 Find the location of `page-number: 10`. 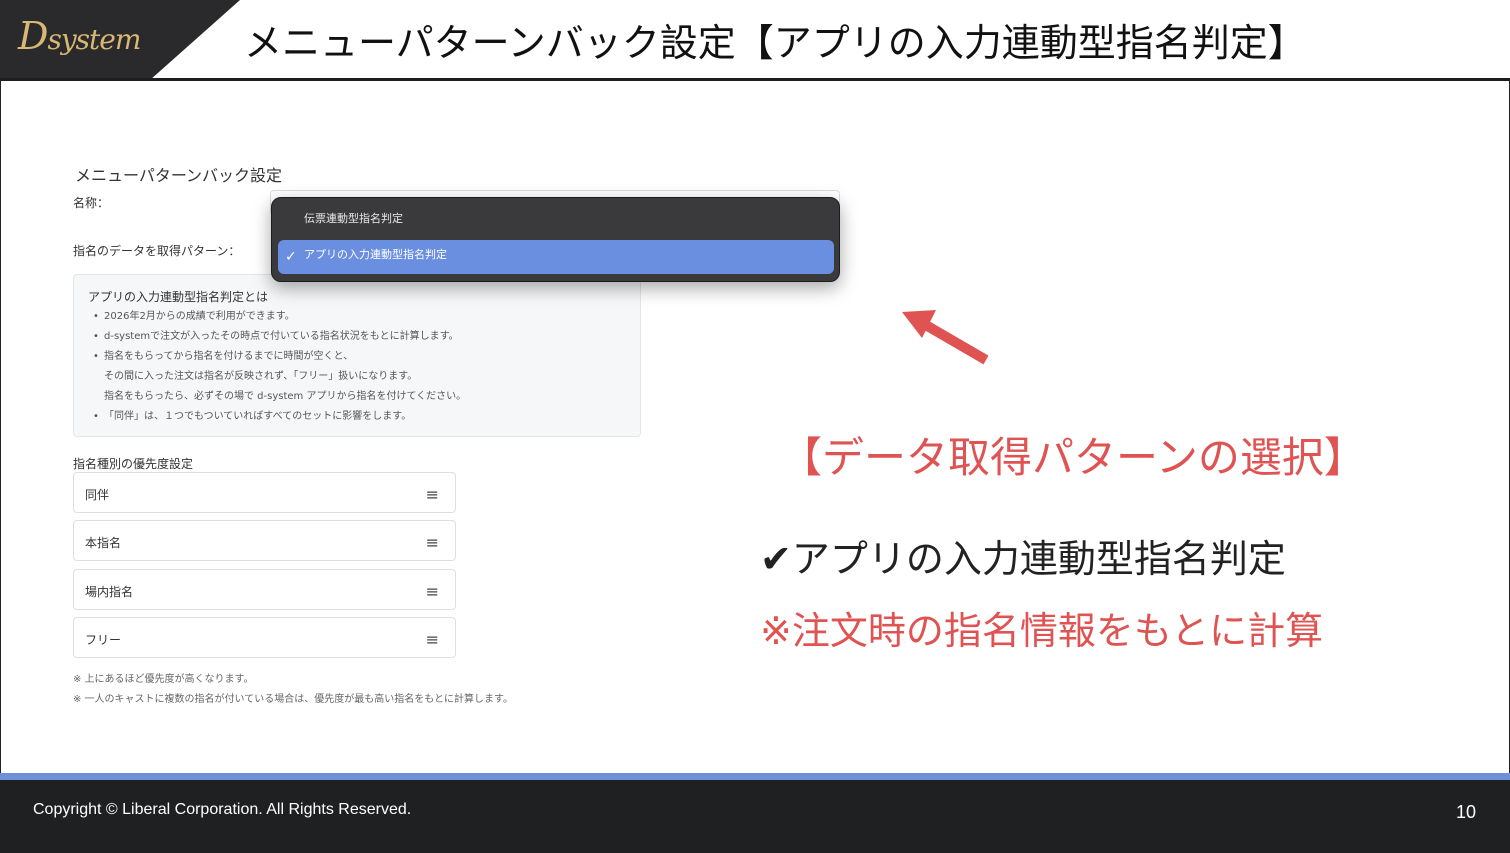

page-number: 10 is located at coordinates (1465, 812).